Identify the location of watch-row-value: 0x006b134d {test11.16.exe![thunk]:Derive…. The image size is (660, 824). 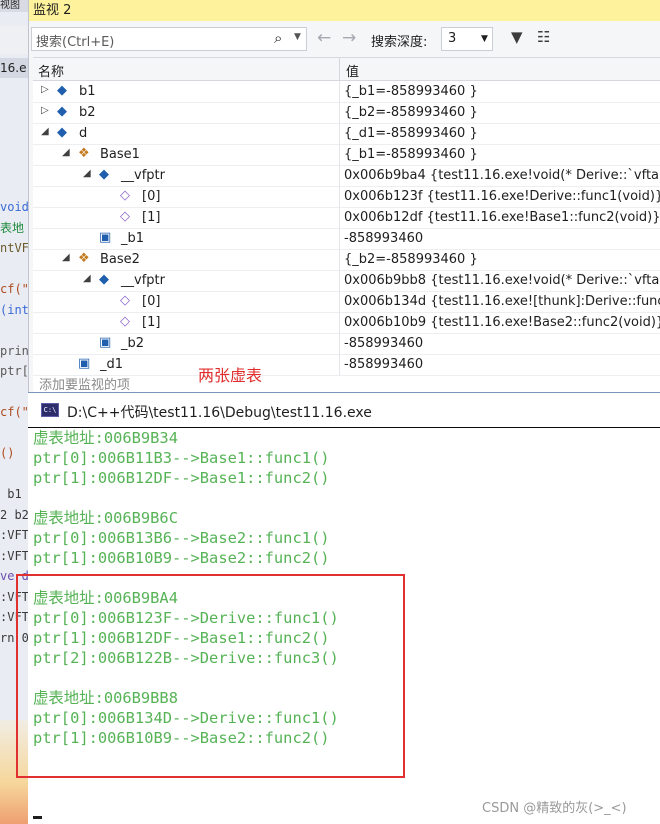
(502, 301).